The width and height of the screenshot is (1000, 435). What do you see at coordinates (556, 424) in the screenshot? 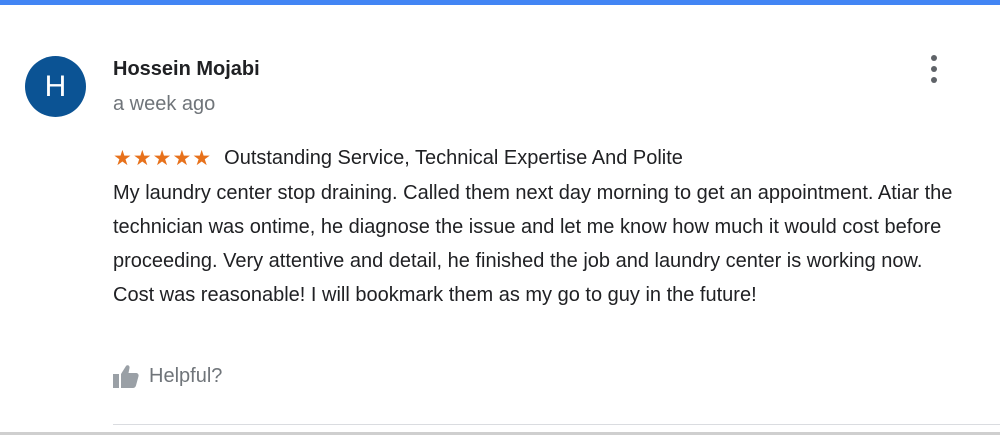
I see `divider` at bounding box center [556, 424].